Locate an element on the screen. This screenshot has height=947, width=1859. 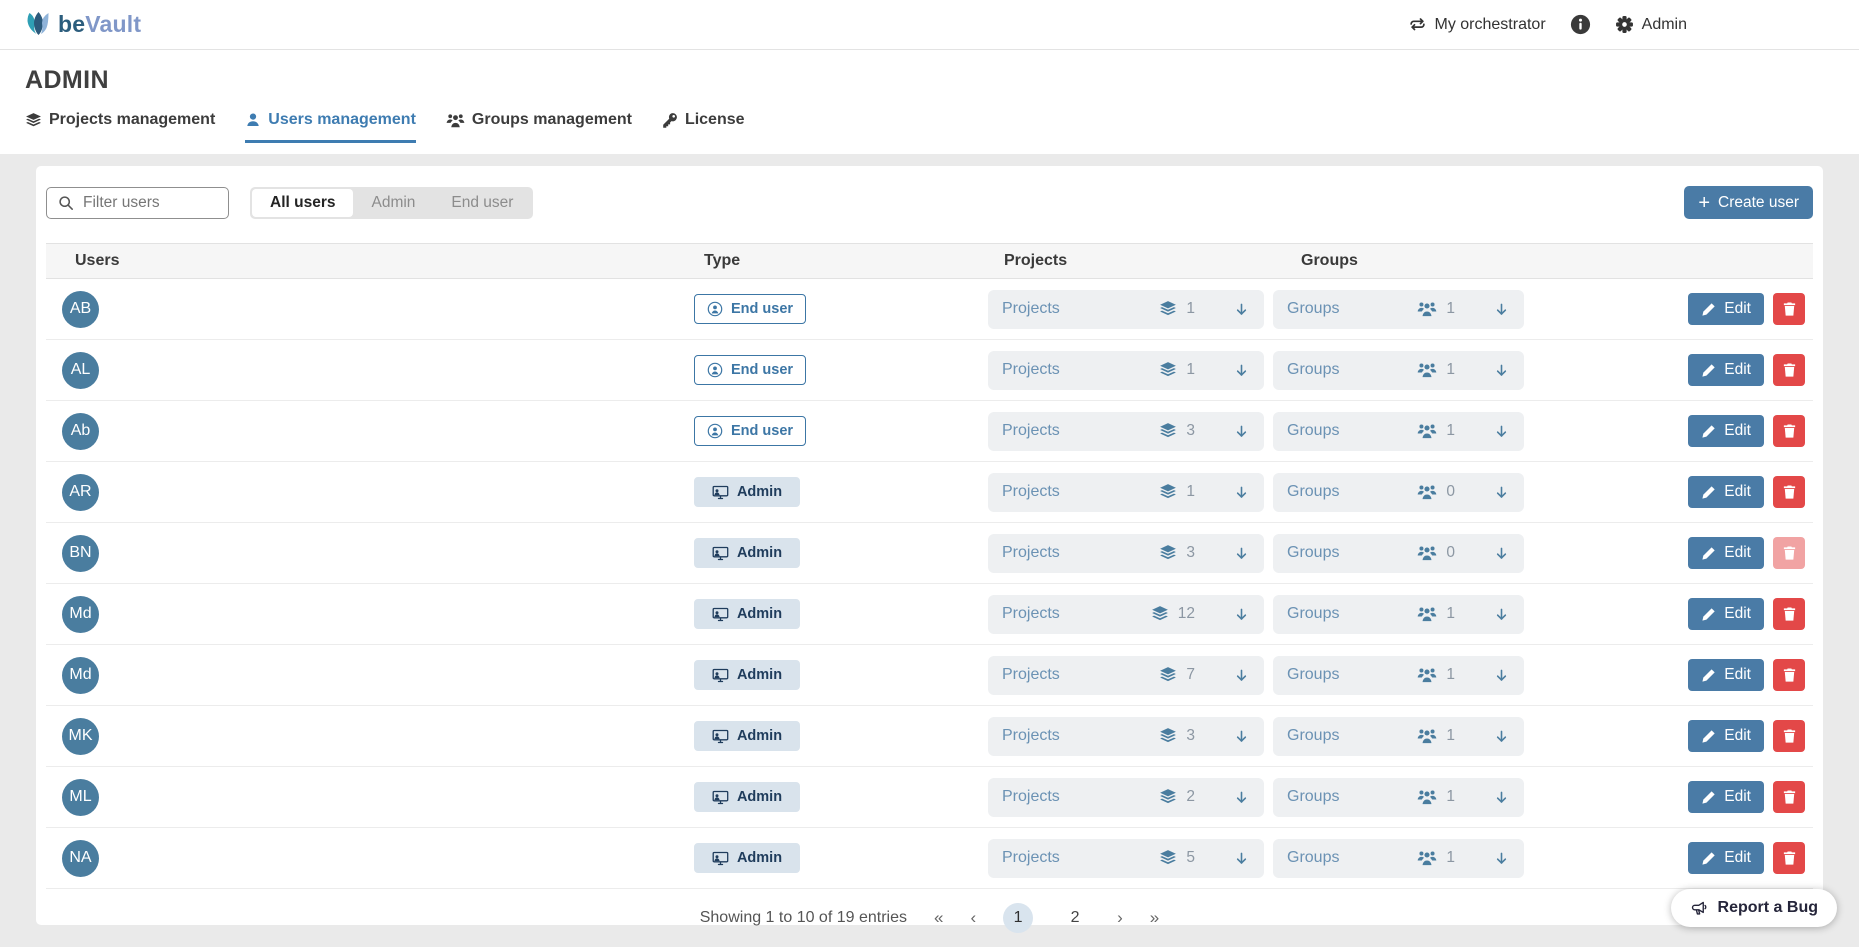
filter-users-box is located at coordinates (137, 203).